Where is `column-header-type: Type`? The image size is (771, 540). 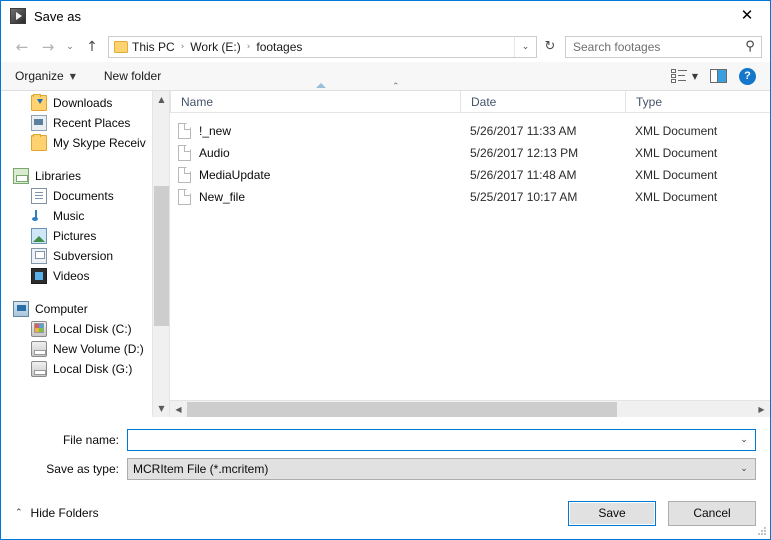
column-header-type: Type is located at coordinates (697, 101).